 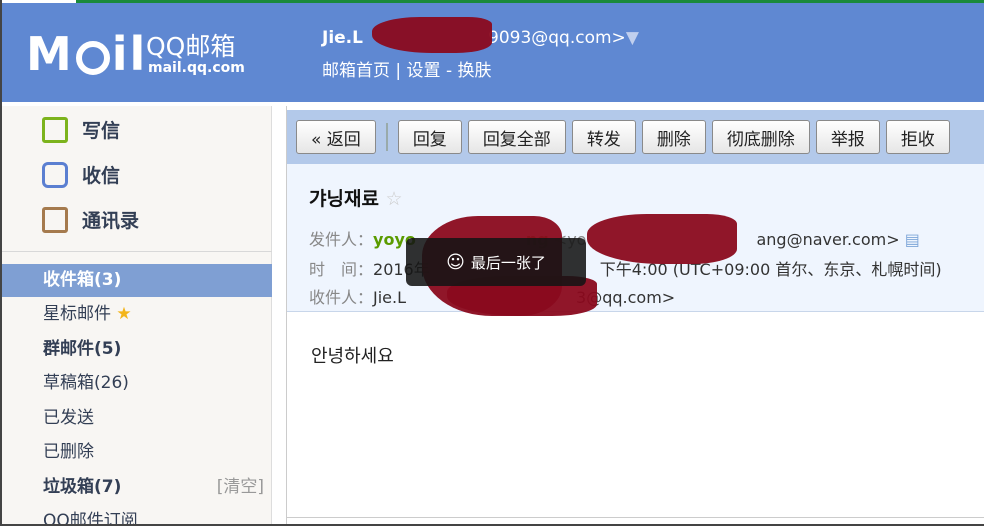 What do you see at coordinates (424, 71) in the screenshot?
I see `link-settings: 设置` at bounding box center [424, 71].